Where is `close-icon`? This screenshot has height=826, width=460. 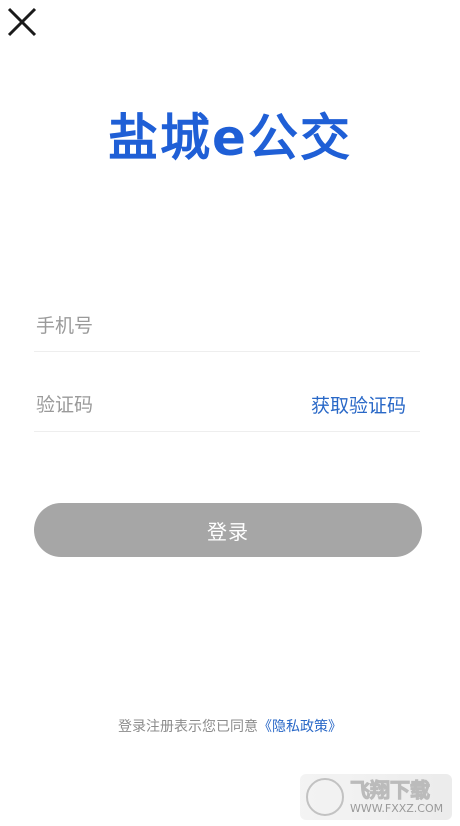 close-icon is located at coordinates (22, 22).